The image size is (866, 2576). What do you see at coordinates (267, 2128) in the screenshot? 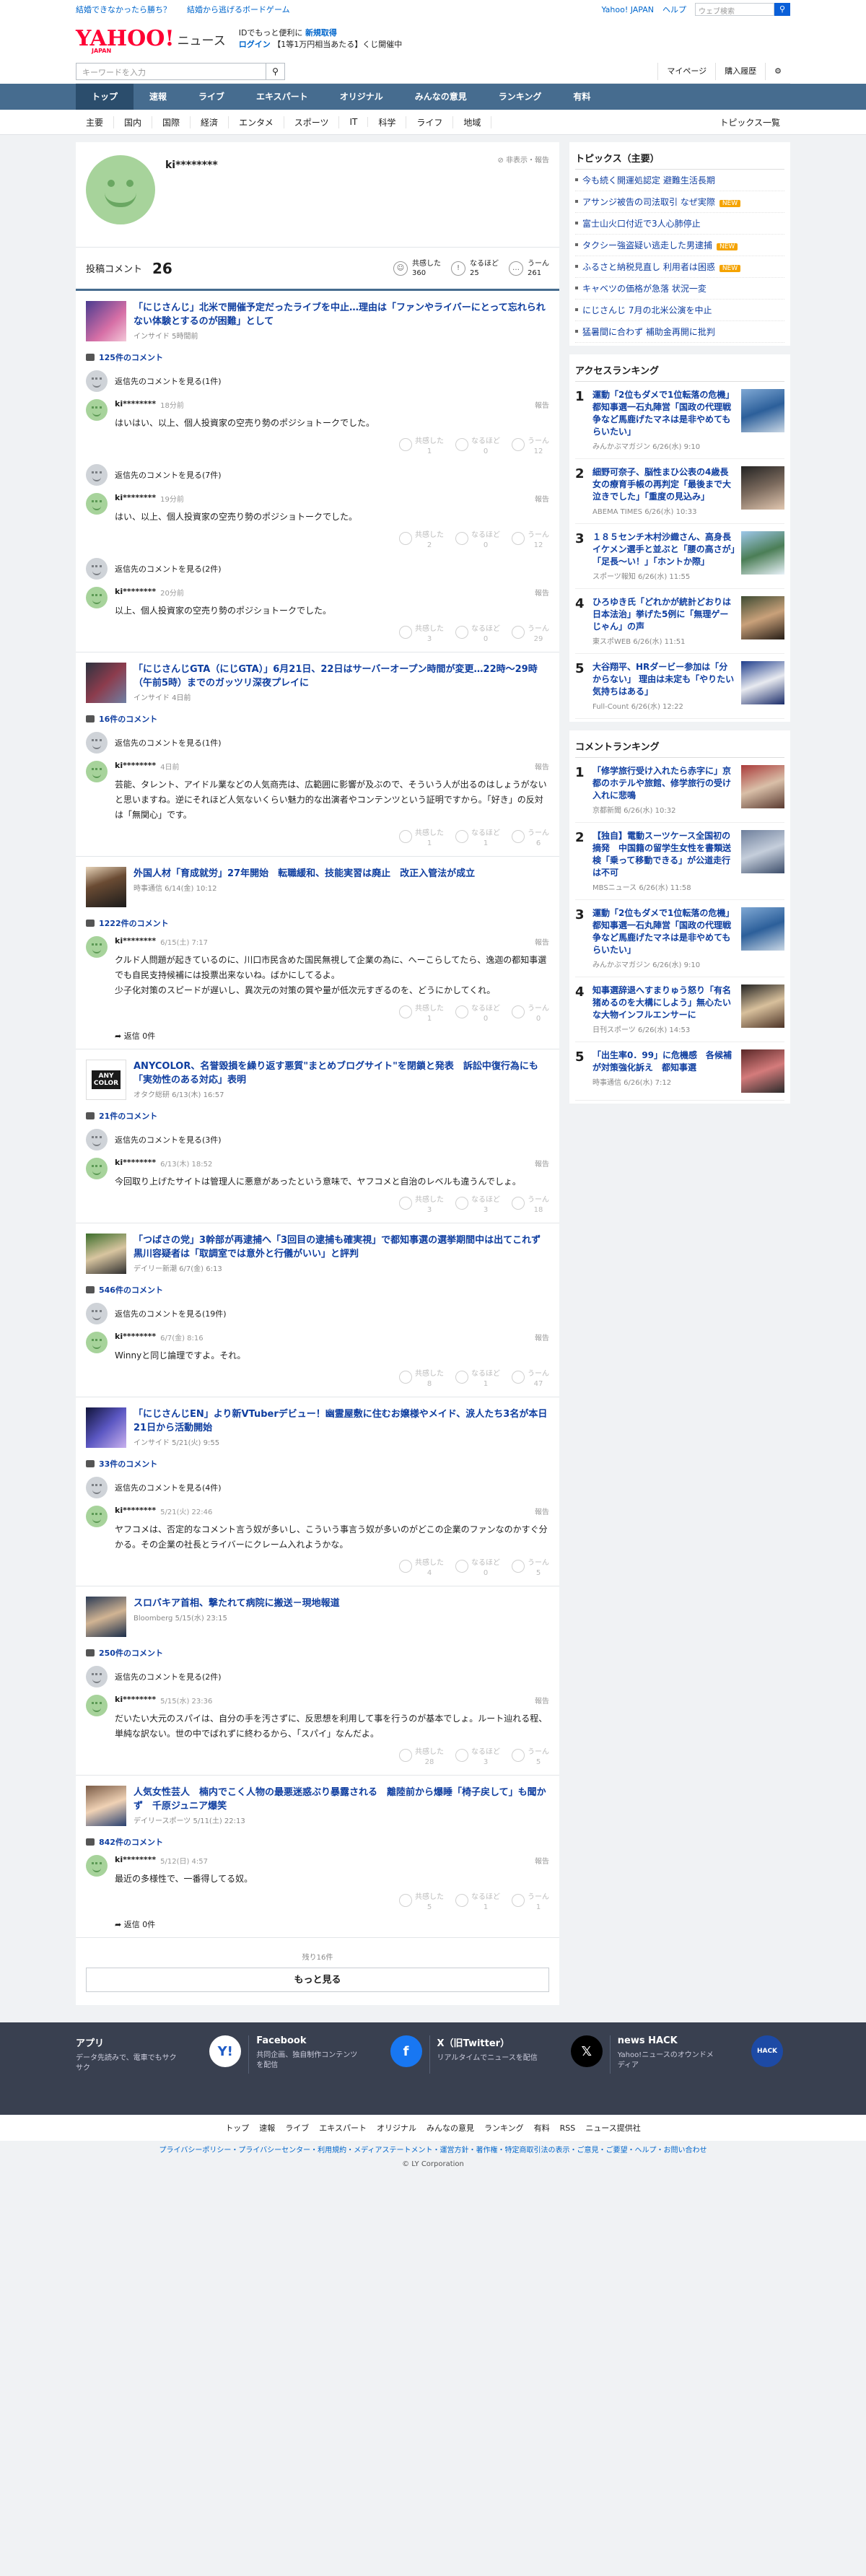
I see `footer-link: 速報` at bounding box center [267, 2128].